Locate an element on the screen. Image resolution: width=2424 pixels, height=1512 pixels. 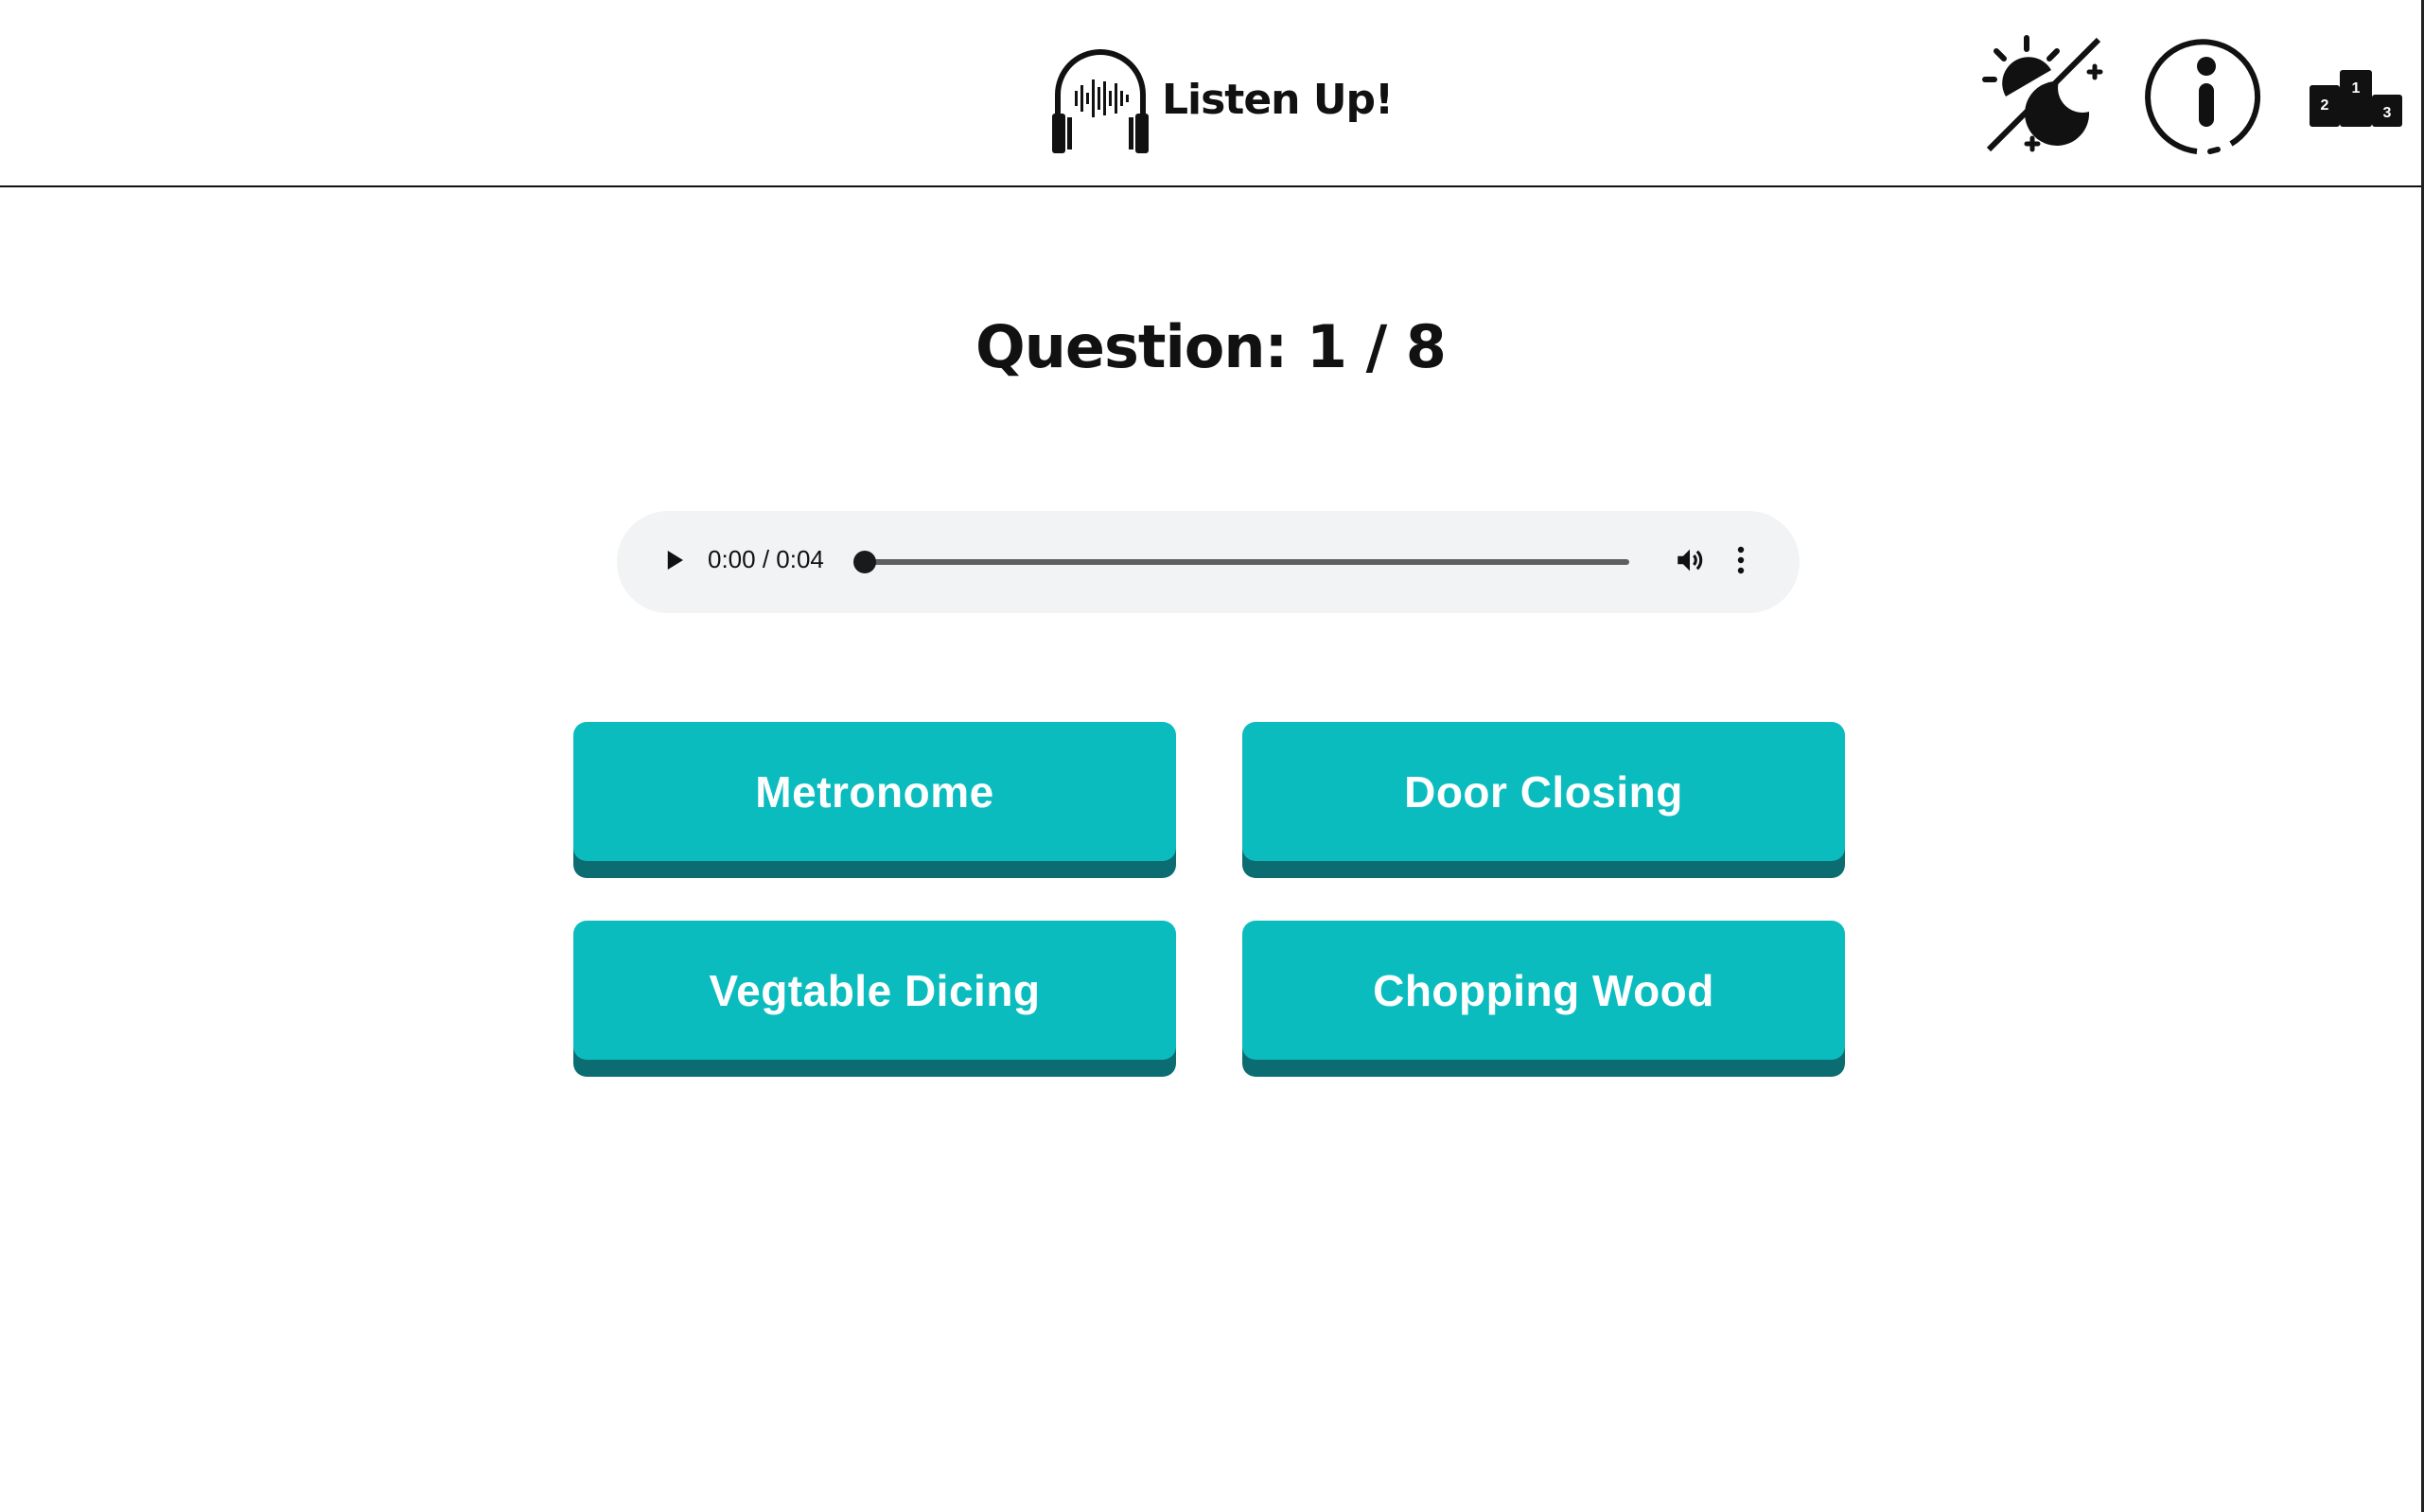
seek-bar is located at coordinates (1241, 562).